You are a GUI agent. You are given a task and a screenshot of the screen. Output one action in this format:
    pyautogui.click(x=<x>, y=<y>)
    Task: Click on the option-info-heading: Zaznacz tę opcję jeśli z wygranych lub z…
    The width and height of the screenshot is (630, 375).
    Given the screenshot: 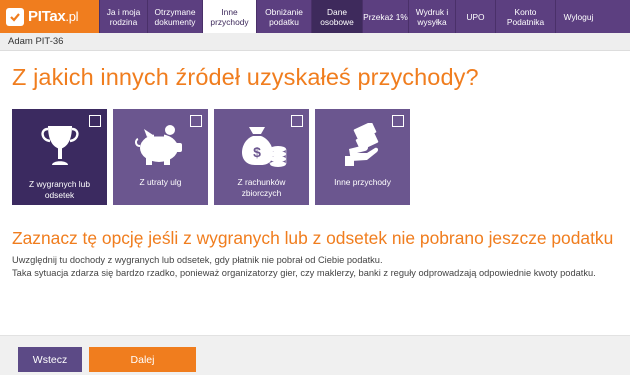 What is the action you would take?
    pyautogui.click(x=313, y=238)
    